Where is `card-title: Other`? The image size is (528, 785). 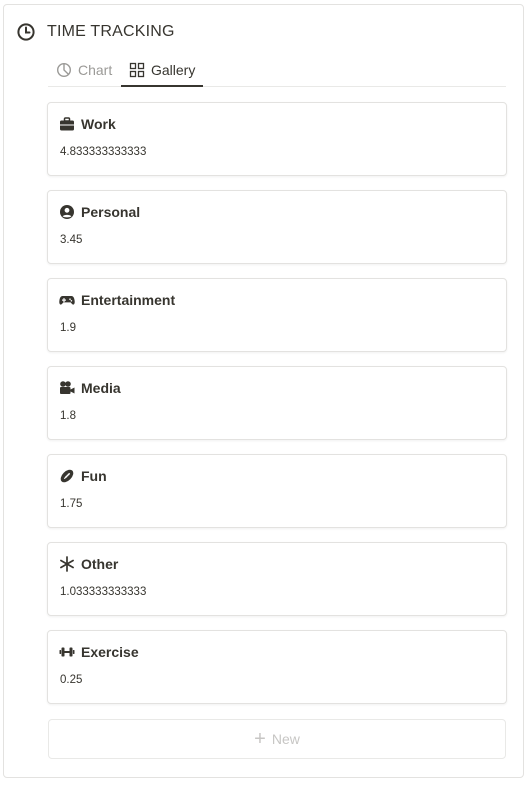
card-title: Other is located at coordinates (100, 564).